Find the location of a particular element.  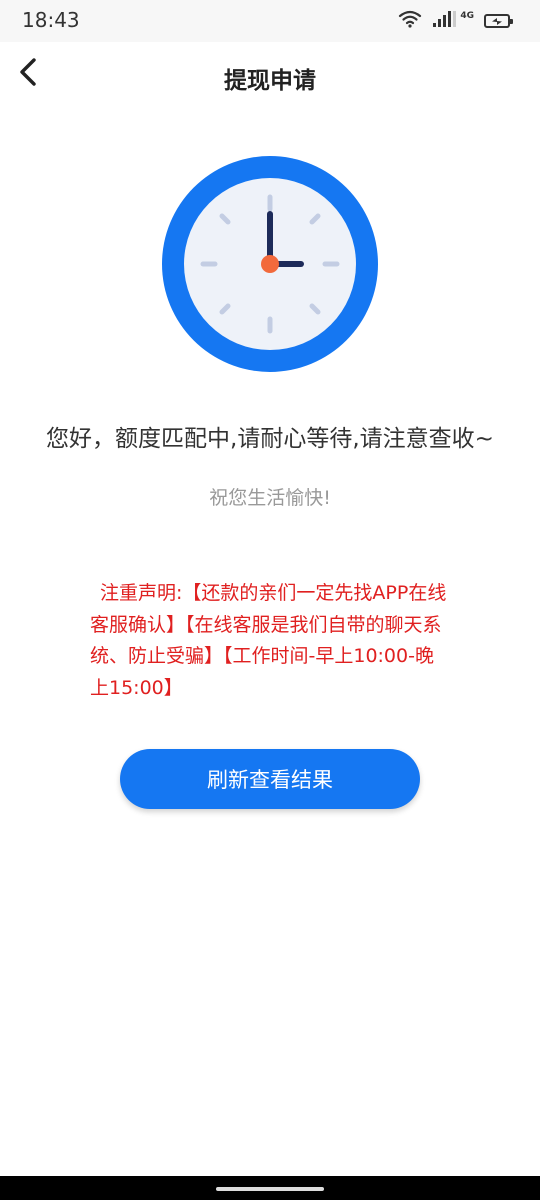

status-icons: 4G is located at coordinates (455, 21).